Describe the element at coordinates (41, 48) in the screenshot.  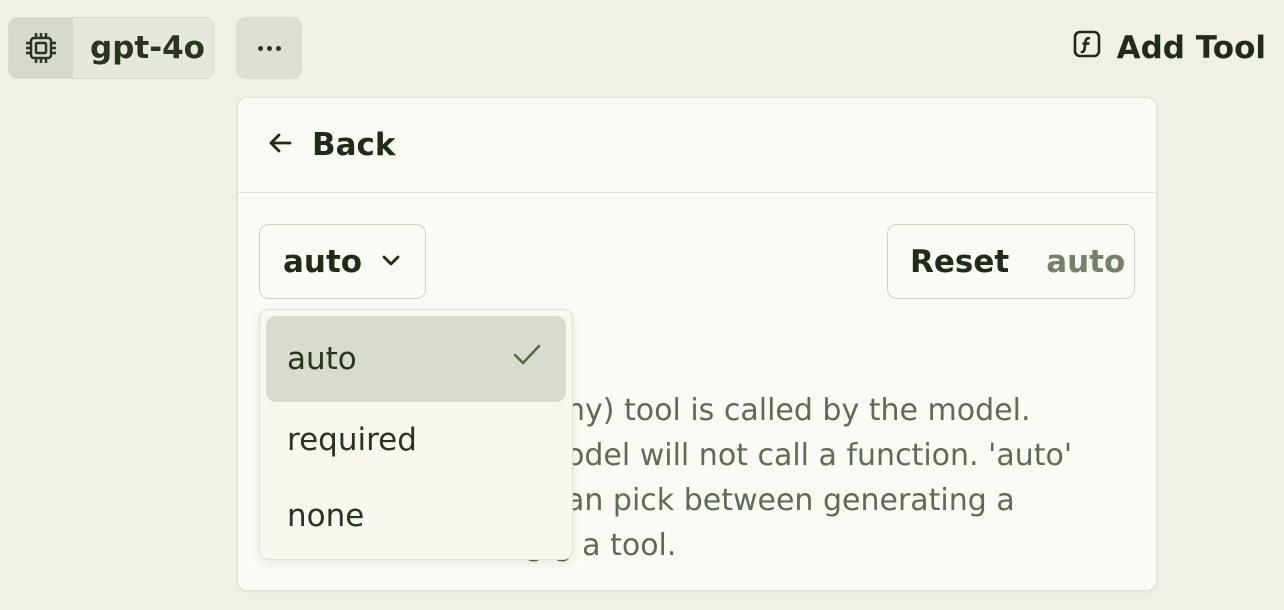
I see `cpu-chip-icon` at that location.